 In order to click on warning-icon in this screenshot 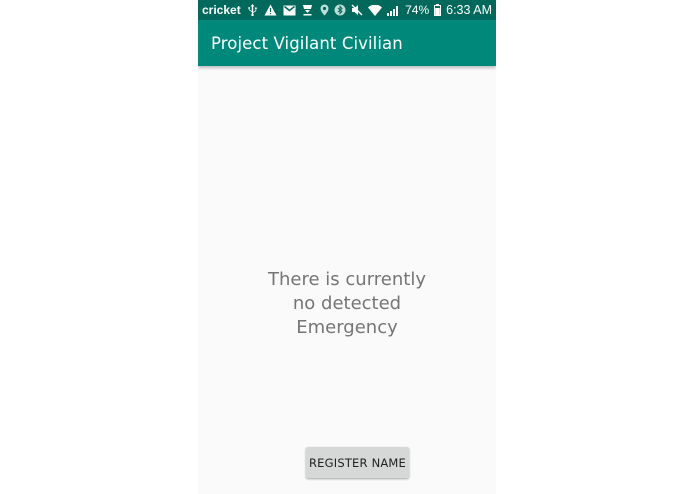, I will do `click(270, 10)`.